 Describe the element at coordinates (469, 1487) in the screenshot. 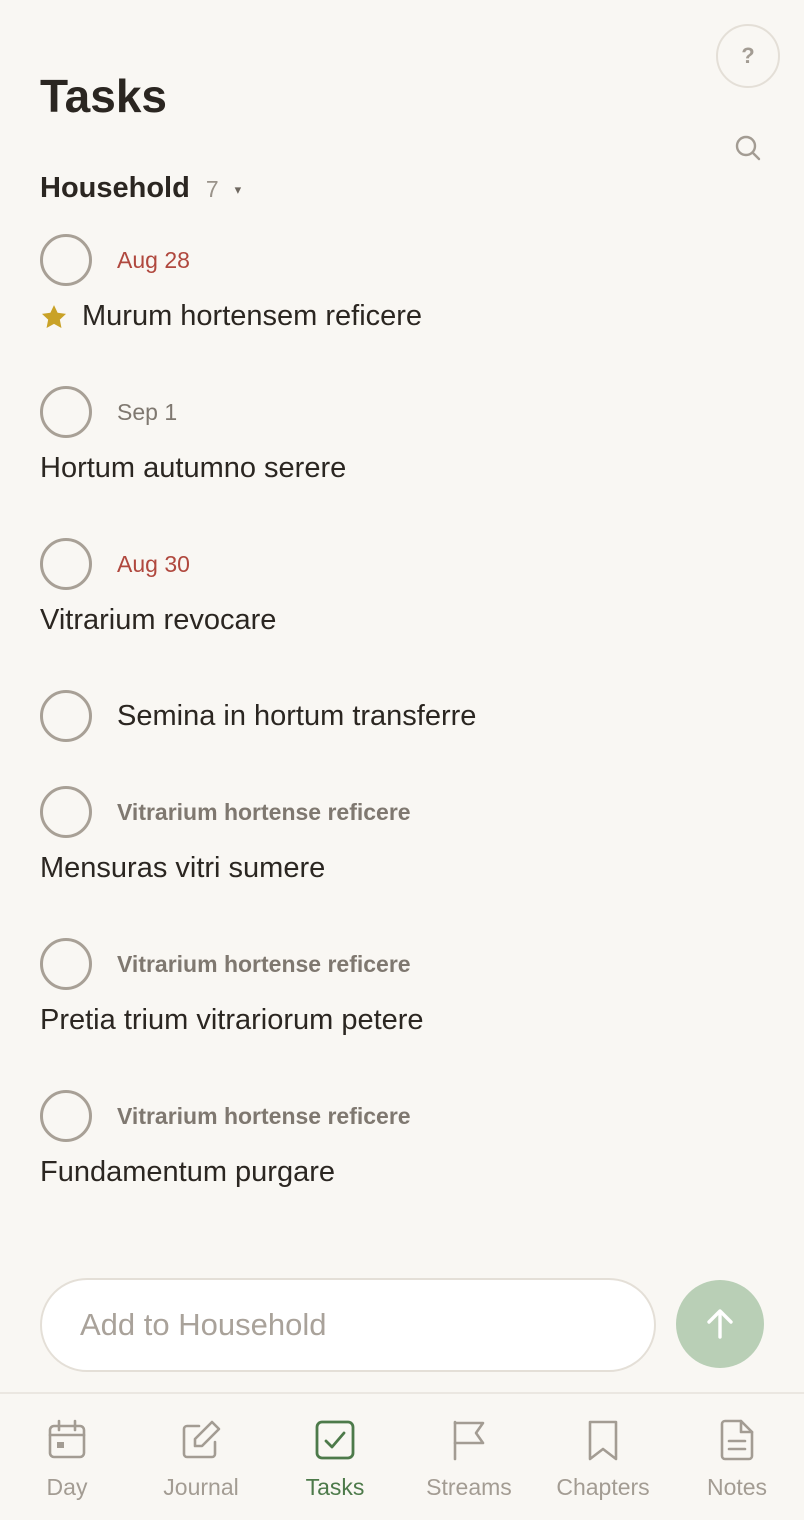

I see `tab-label: Streams` at that location.